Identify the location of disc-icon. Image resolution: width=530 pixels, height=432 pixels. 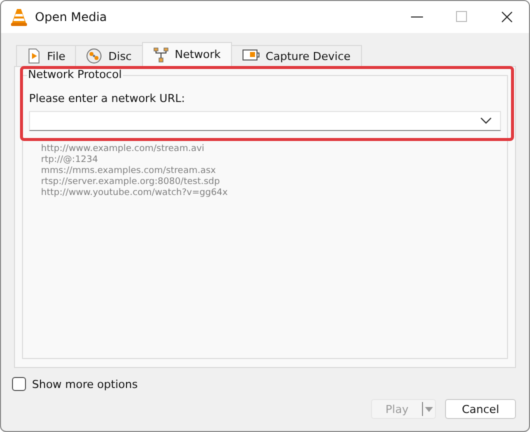
(94, 56).